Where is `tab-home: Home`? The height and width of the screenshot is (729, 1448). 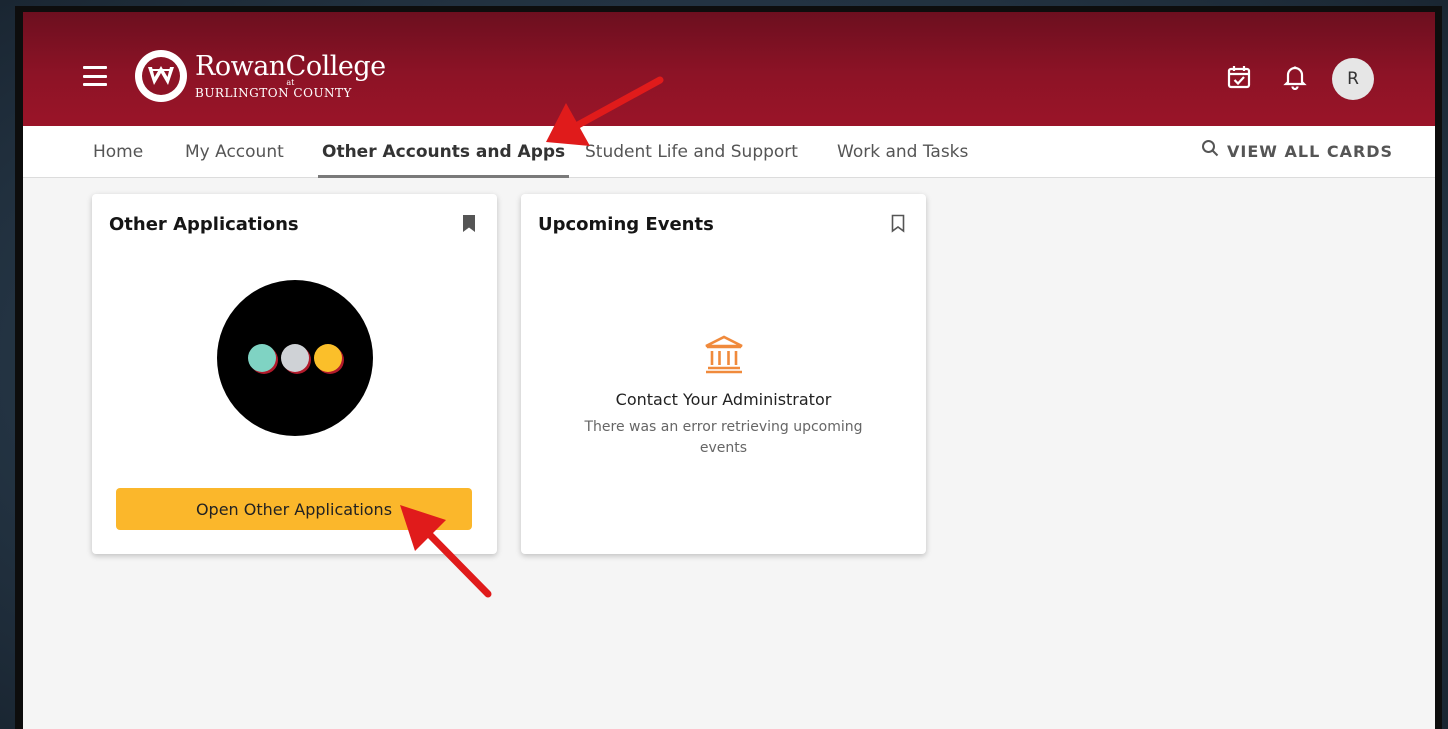 tab-home: Home is located at coordinates (118, 152).